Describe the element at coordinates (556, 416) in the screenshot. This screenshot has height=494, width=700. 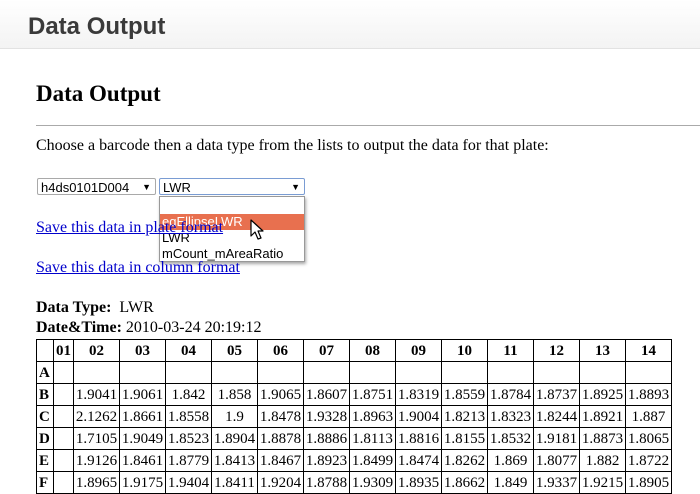
I see `table-cell: 1.8244` at that location.